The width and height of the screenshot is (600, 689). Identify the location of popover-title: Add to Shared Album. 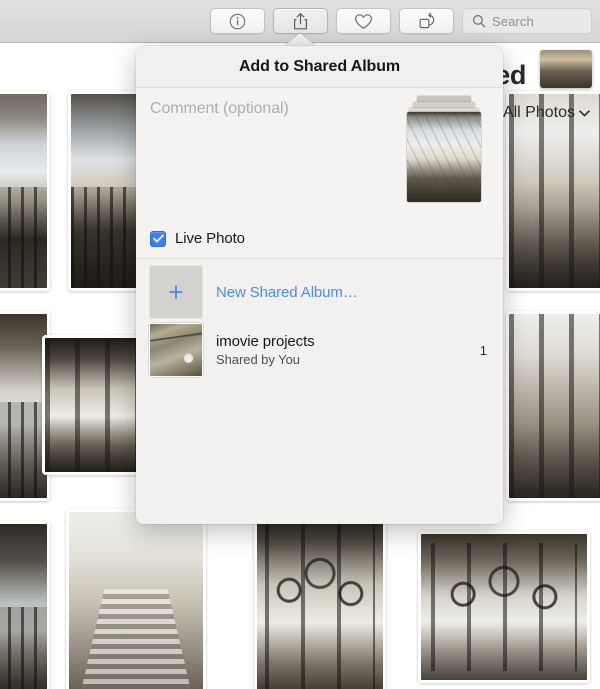
(319, 67).